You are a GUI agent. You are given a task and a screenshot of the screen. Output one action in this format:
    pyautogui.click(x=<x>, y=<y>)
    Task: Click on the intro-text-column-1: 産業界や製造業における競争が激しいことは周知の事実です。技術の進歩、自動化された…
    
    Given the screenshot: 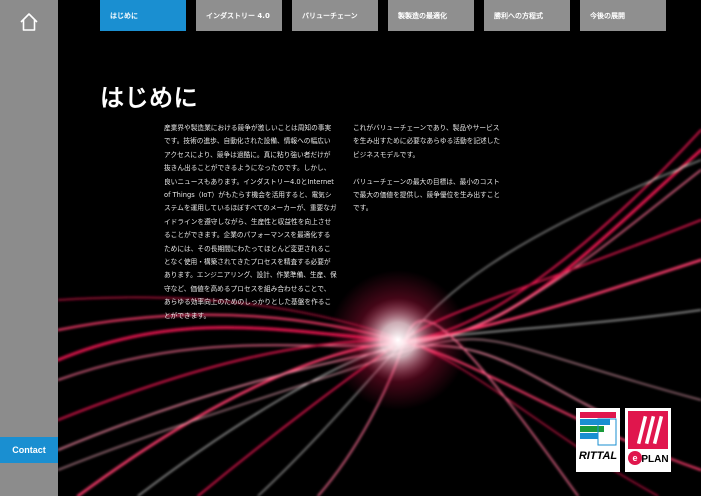 What is the action you would take?
    pyautogui.click(x=250, y=222)
    